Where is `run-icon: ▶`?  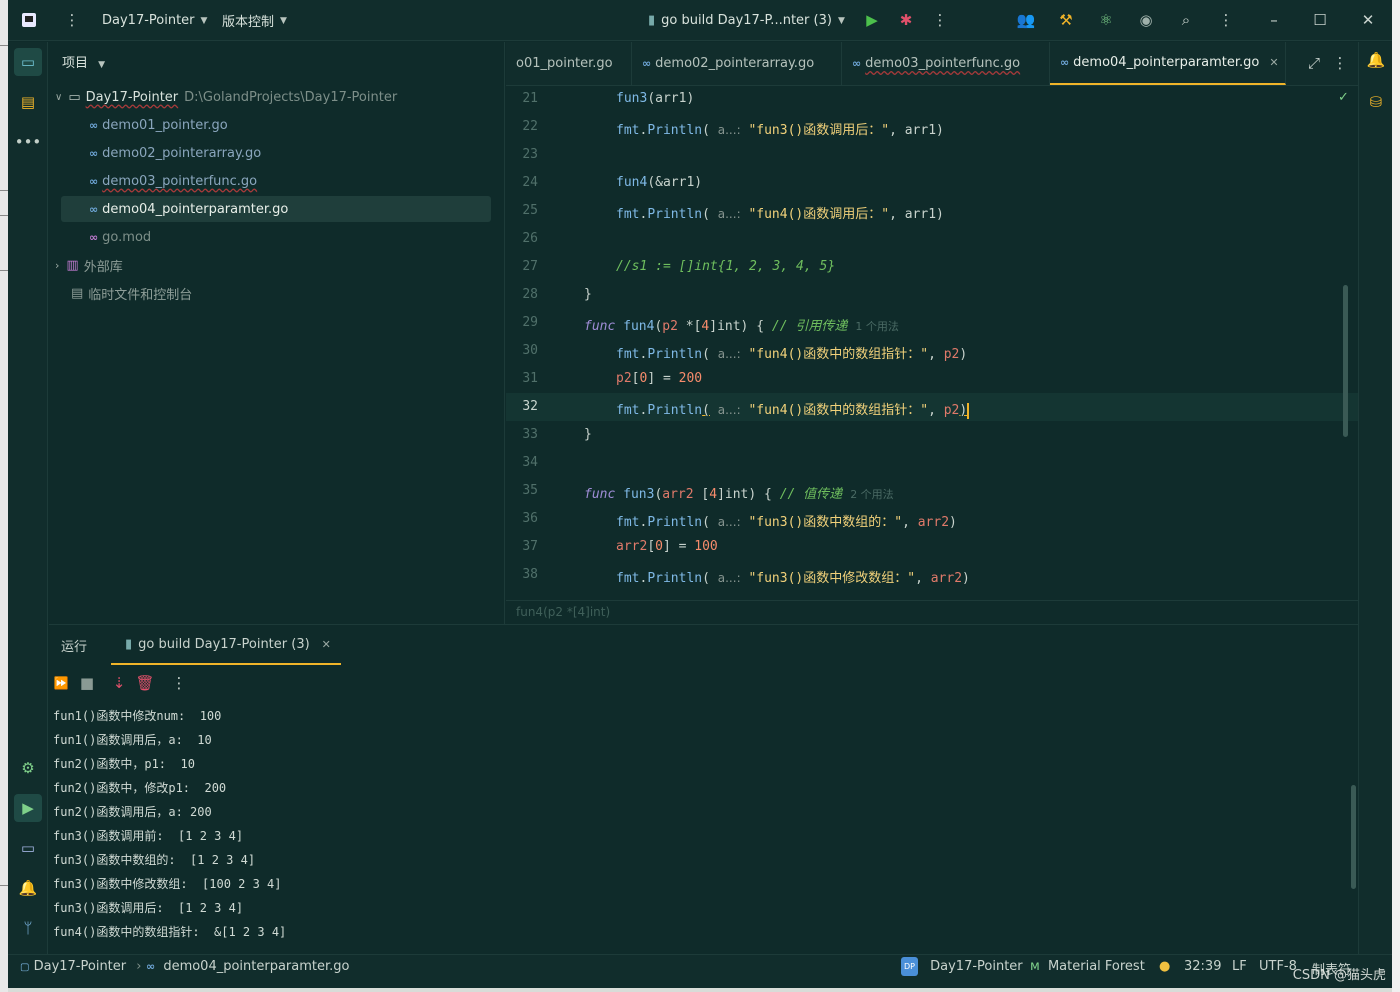 run-icon: ▶ is located at coordinates (872, 20).